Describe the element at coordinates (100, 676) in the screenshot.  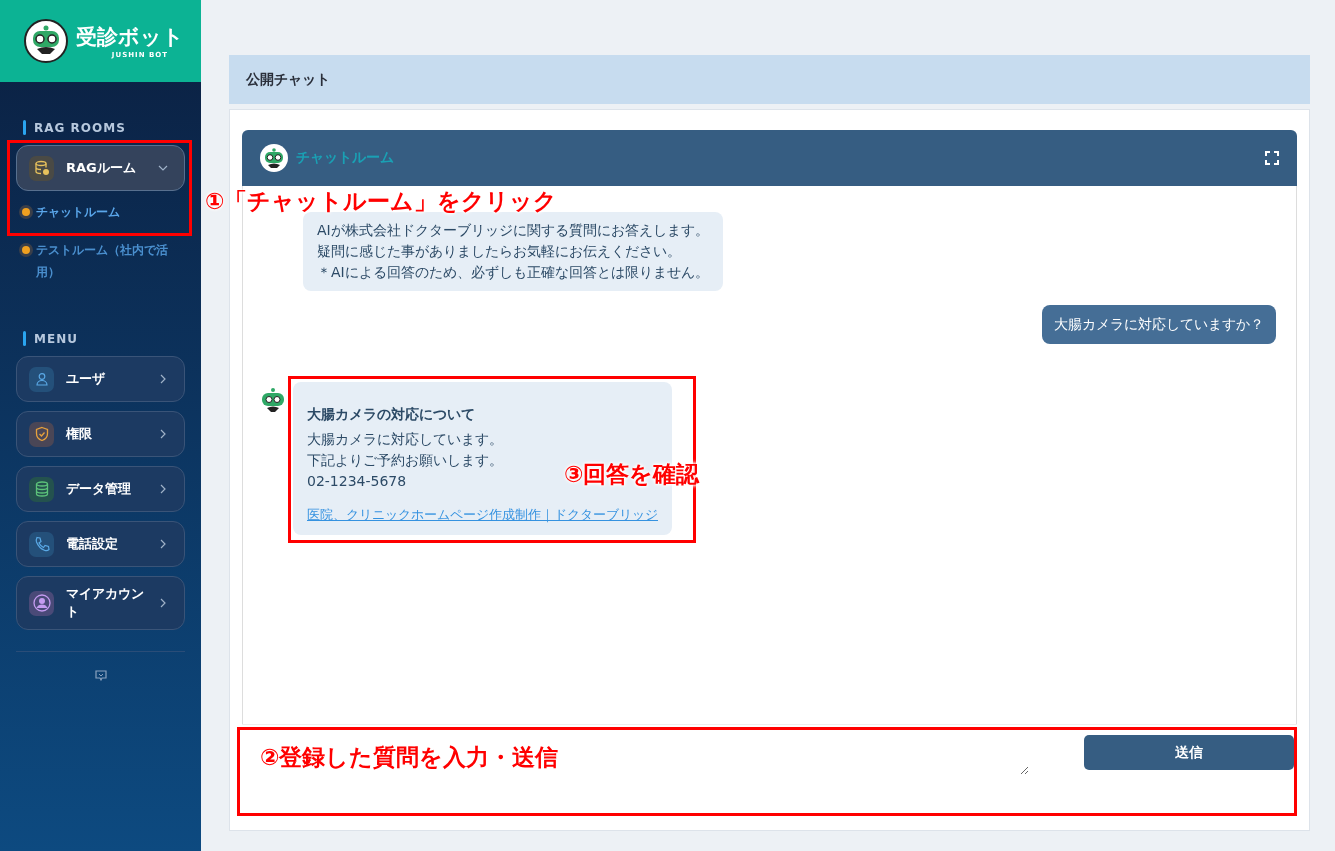
I see `comment-icon` at that location.